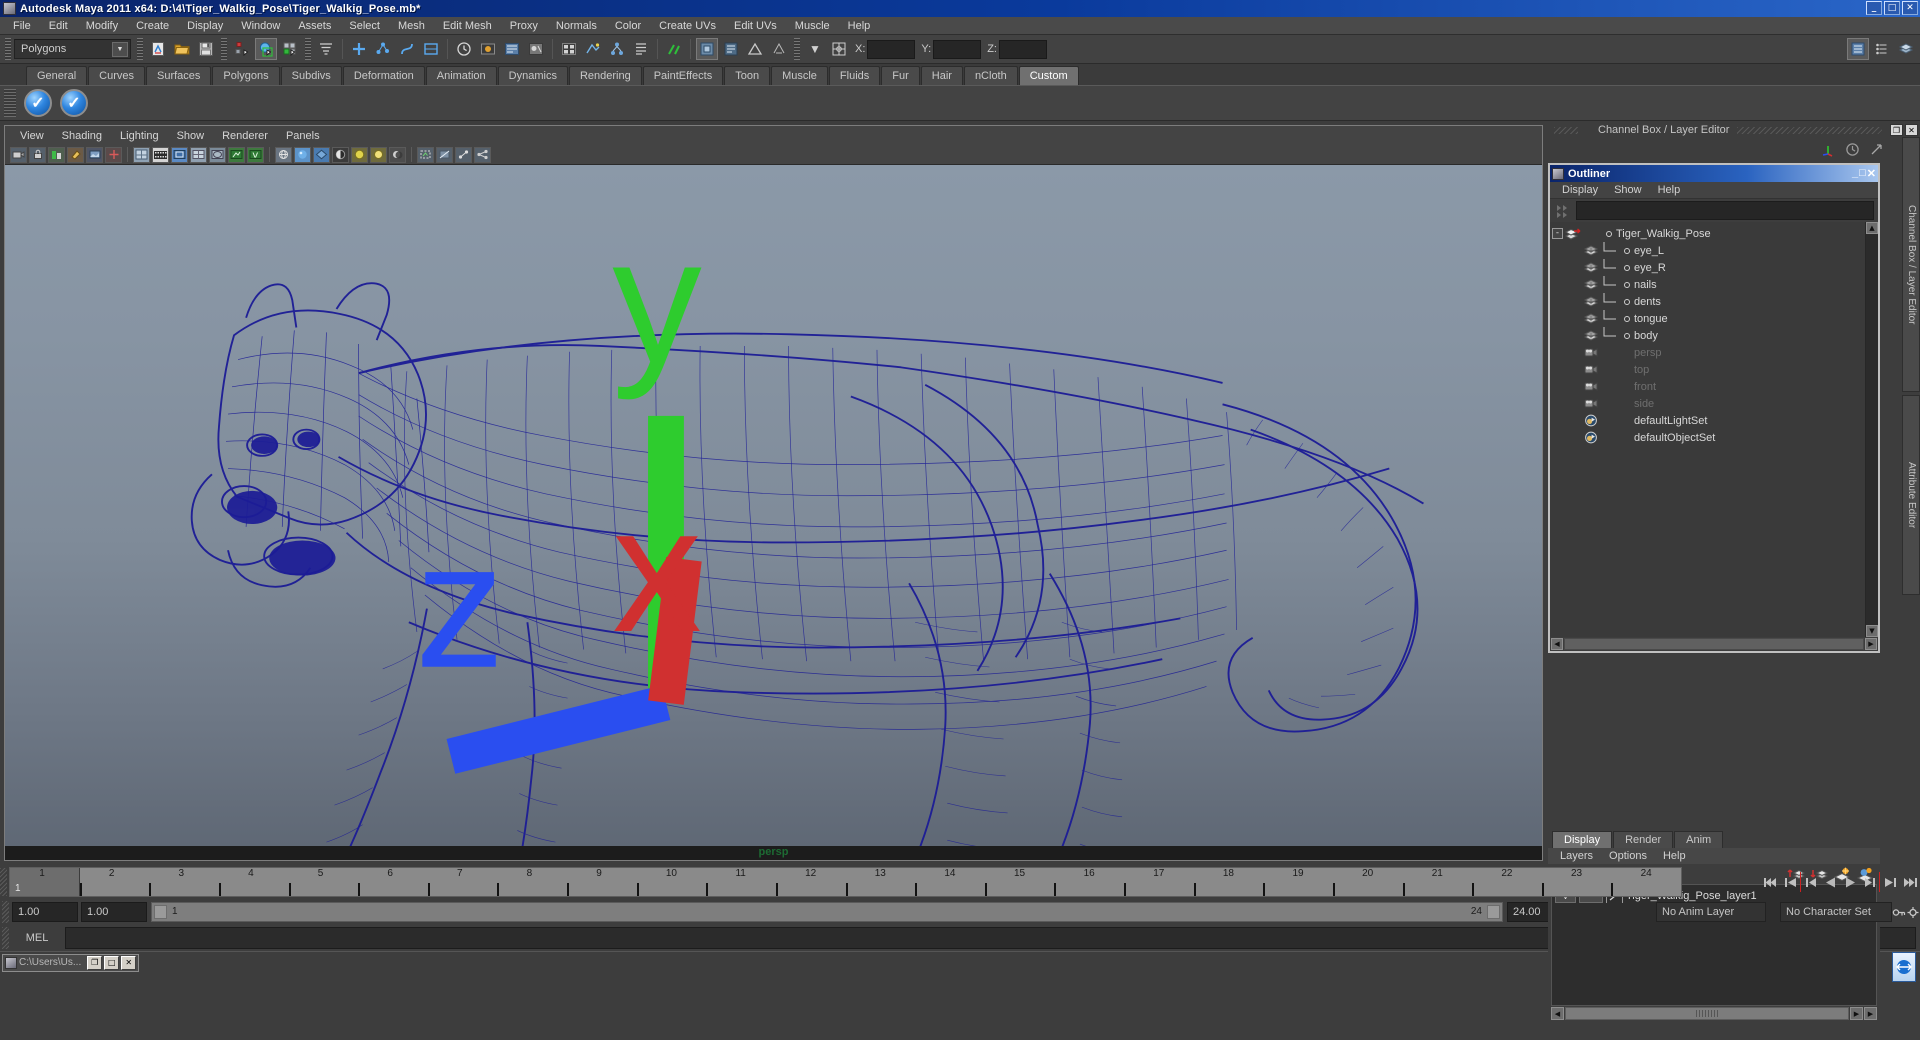 This screenshot has width=1920, height=1040. What do you see at coordinates (488, 49) in the screenshot?
I see `render-view-icon` at bounding box center [488, 49].